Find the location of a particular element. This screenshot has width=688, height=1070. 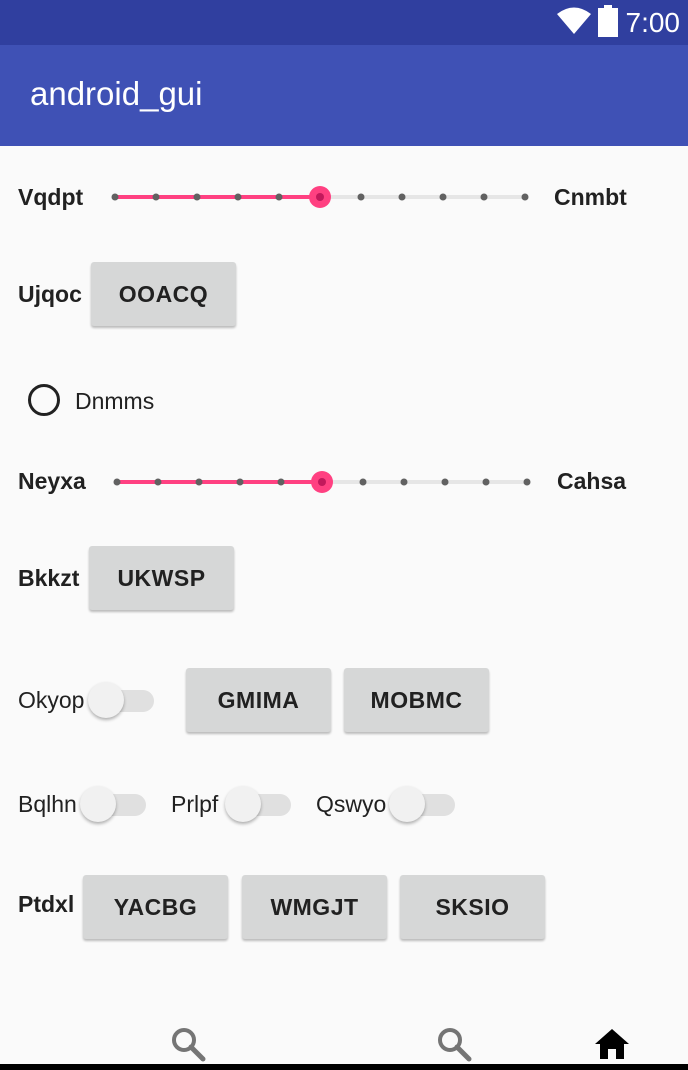

home-icon is located at coordinates (612, 1046).